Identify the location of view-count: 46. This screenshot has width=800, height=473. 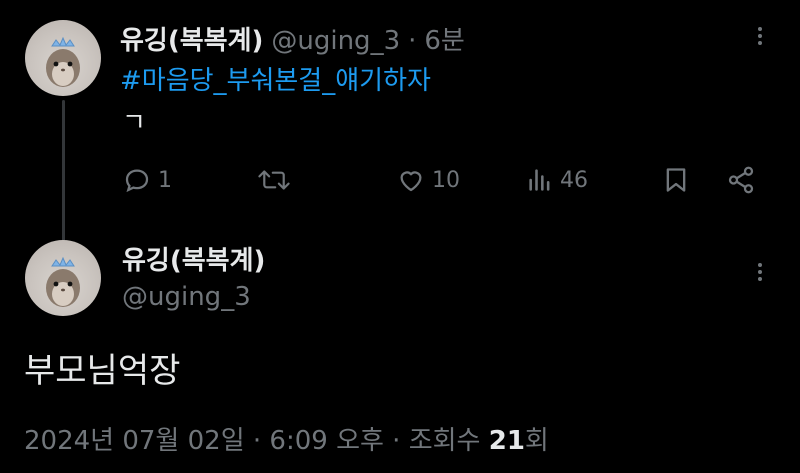
(574, 180).